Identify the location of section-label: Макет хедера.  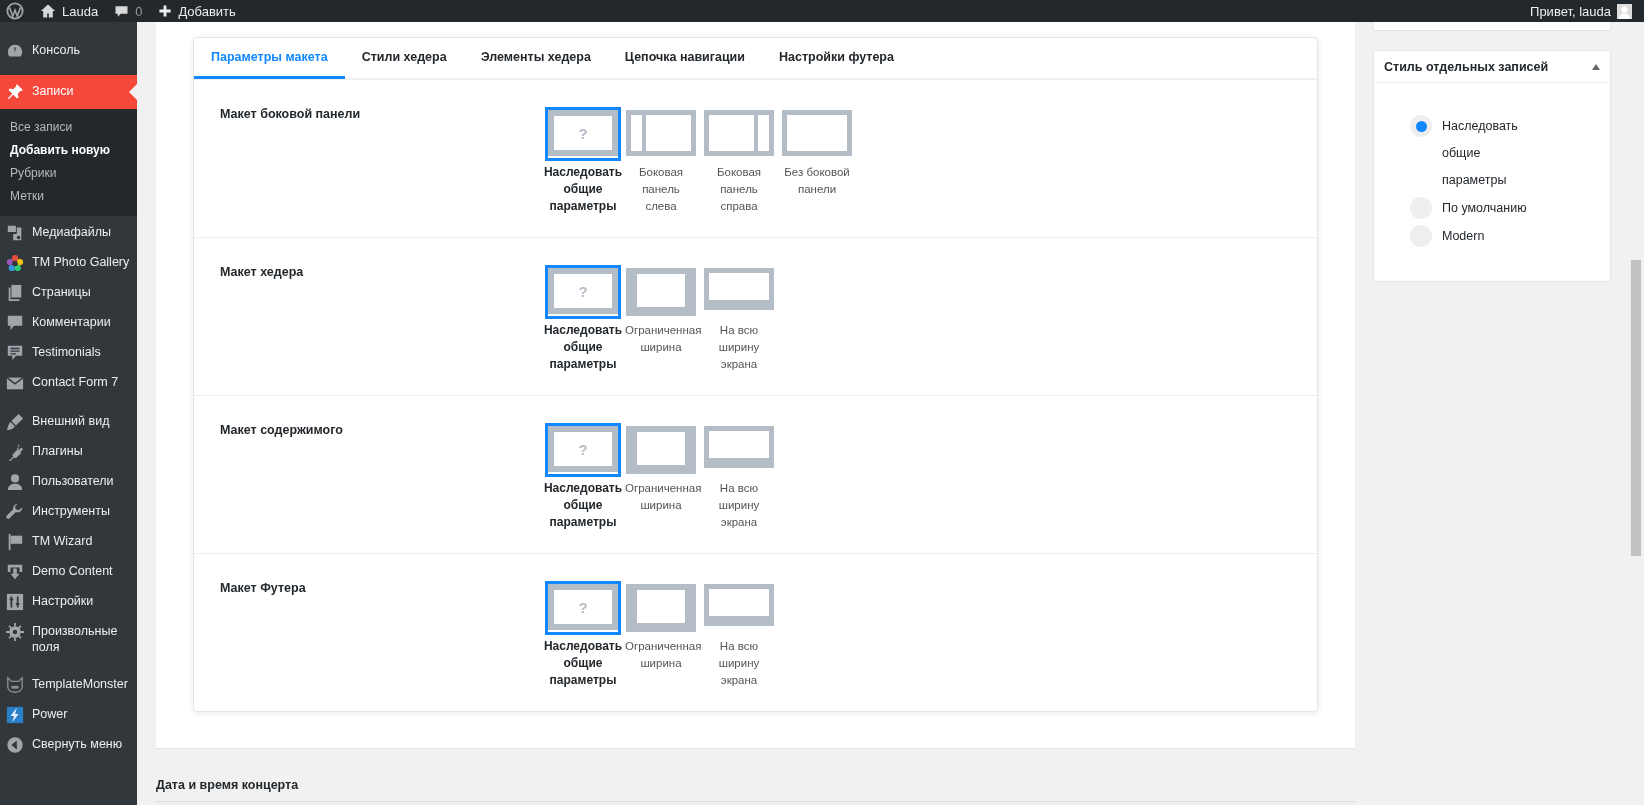
(262, 273).